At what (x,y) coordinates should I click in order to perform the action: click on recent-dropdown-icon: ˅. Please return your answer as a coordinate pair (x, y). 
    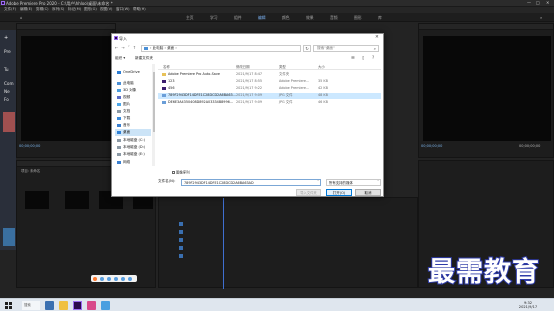
    Looking at the image, I should click on (129, 48).